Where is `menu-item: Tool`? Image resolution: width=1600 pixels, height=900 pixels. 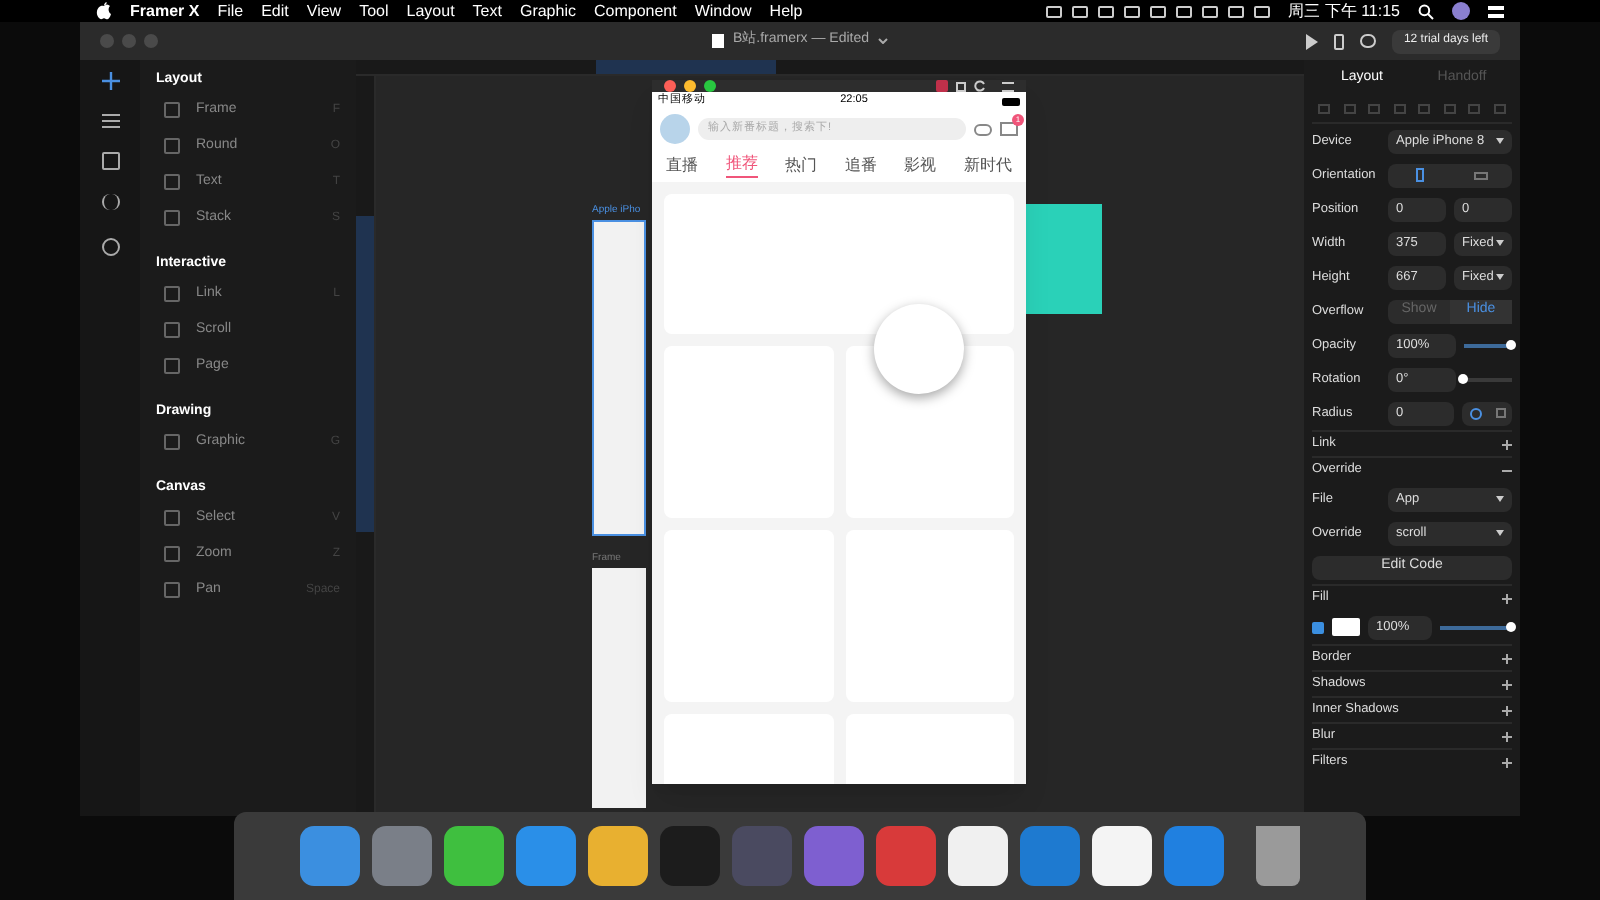
menu-item: Tool is located at coordinates (374, 11).